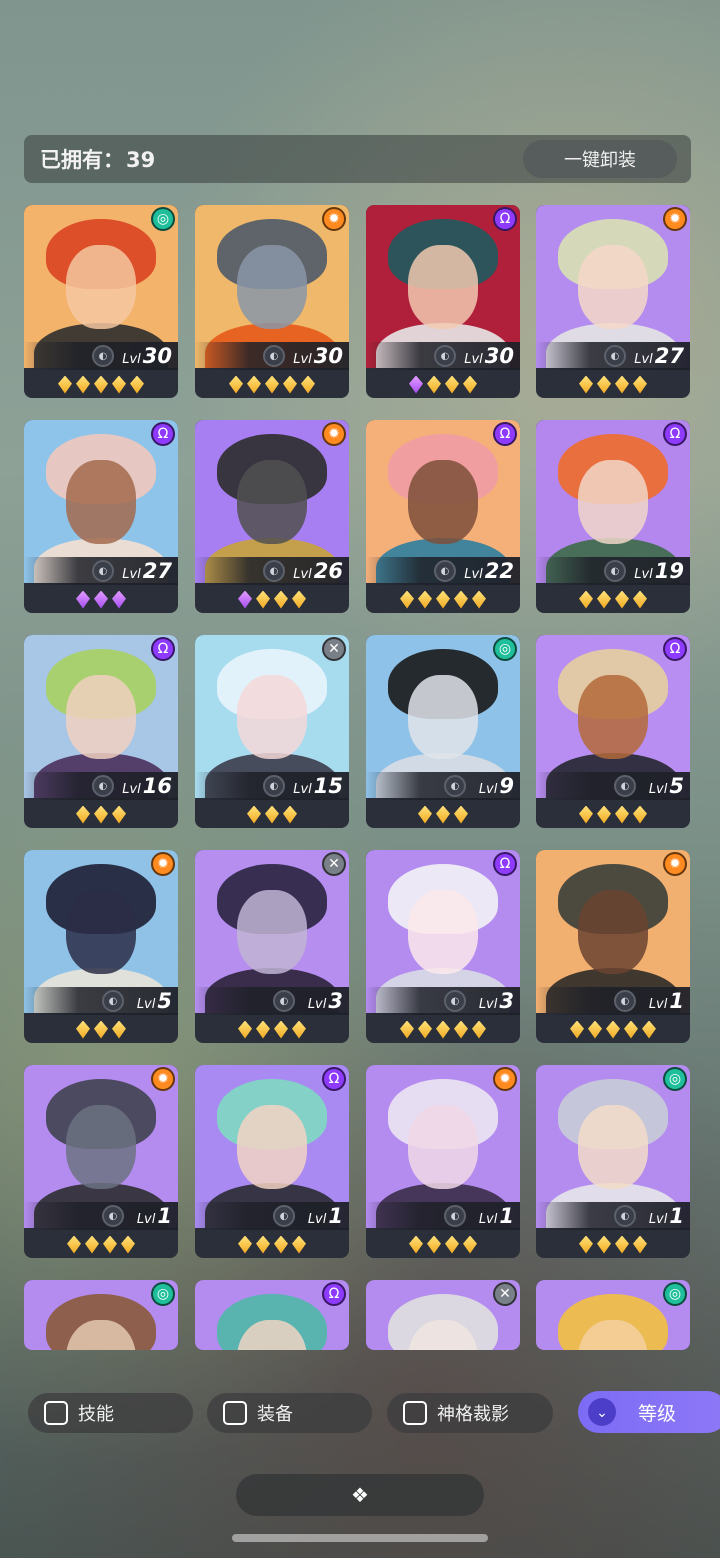  What do you see at coordinates (101, 731) in the screenshot?
I see `hero-card: Ω ◐ Lvl16` at bounding box center [101, 731].